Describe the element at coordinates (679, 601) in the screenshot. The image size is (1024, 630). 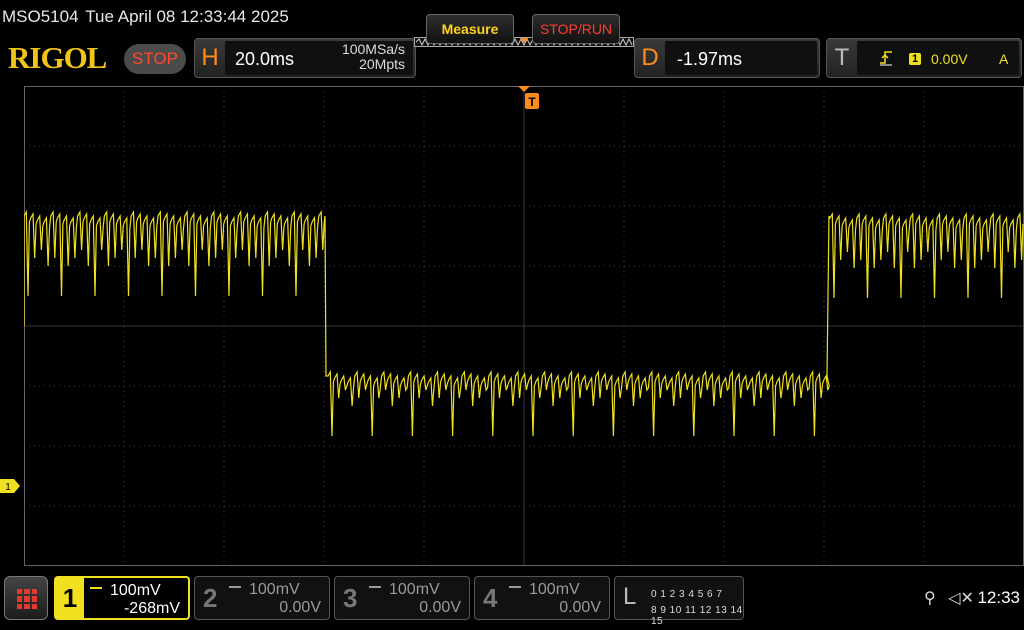
I see `logic-analyzer-box: L 0 1 2 3 4 5 6 7 8 9 10 11 12 13 14 15` at that location.